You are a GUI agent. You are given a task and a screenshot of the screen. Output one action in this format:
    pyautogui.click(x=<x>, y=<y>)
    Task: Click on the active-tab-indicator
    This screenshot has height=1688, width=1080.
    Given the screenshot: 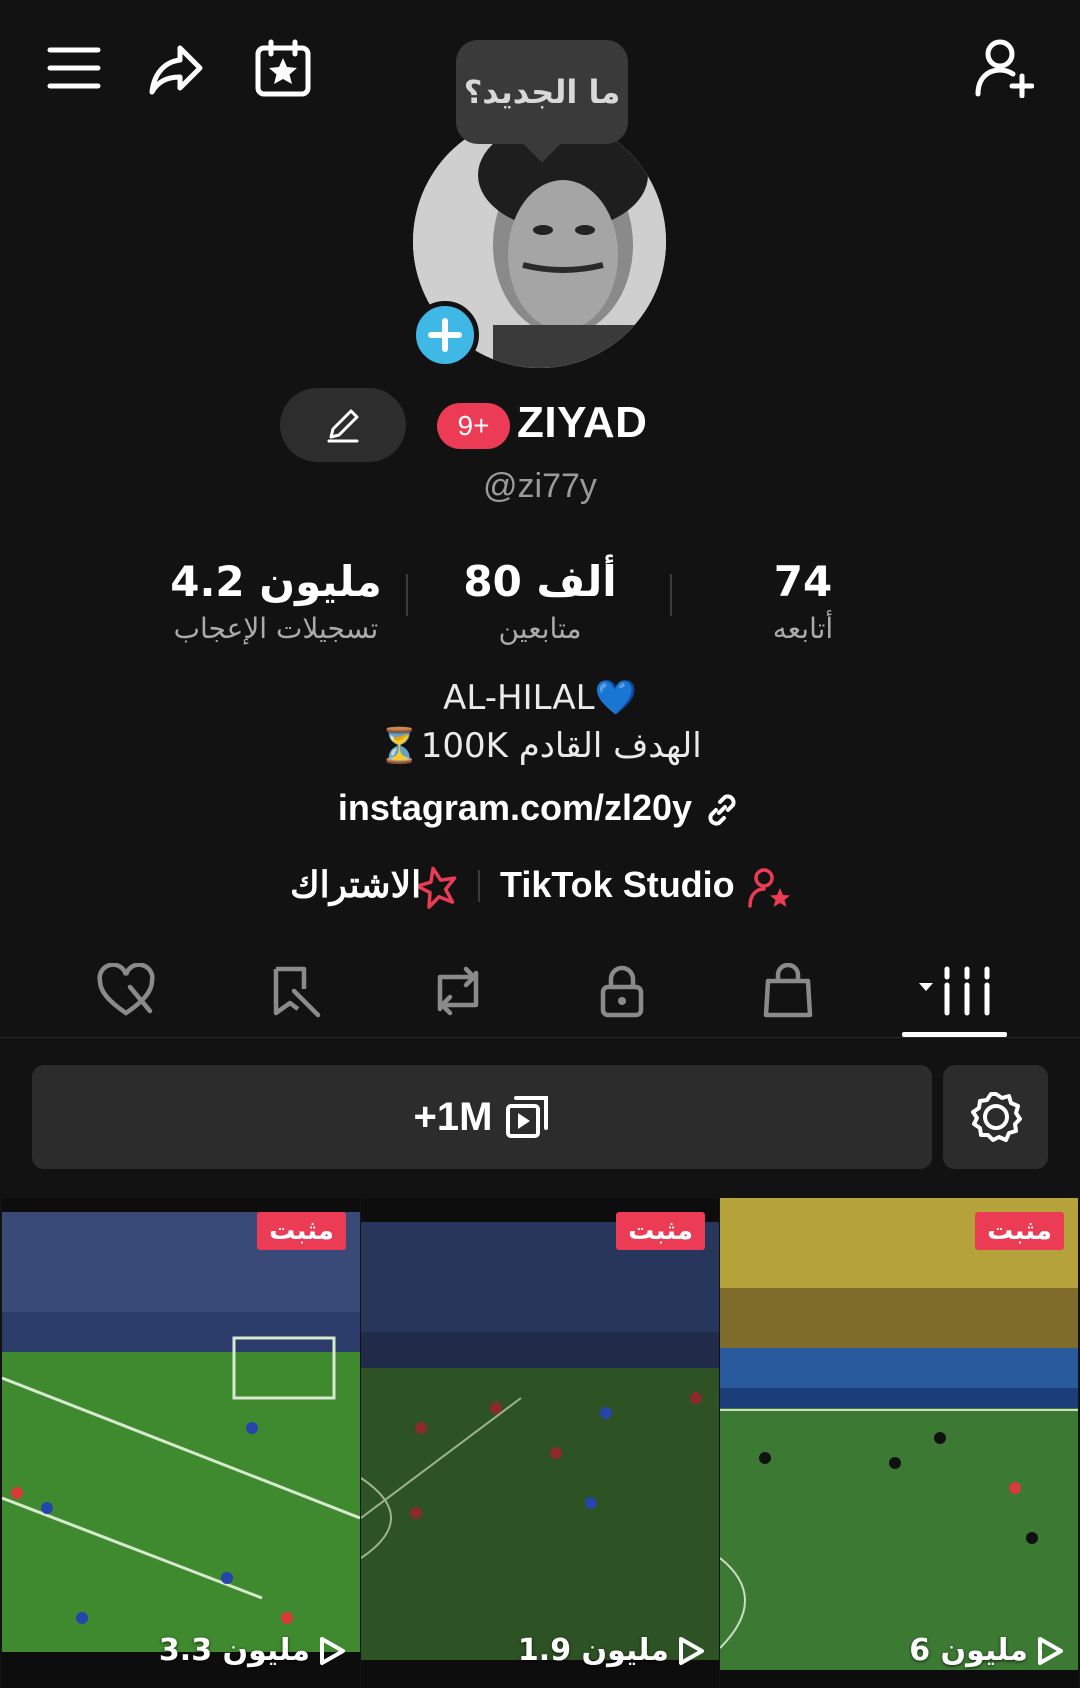 What is the action you would take?
    pyautogui.click(x=954, y=1034)
    